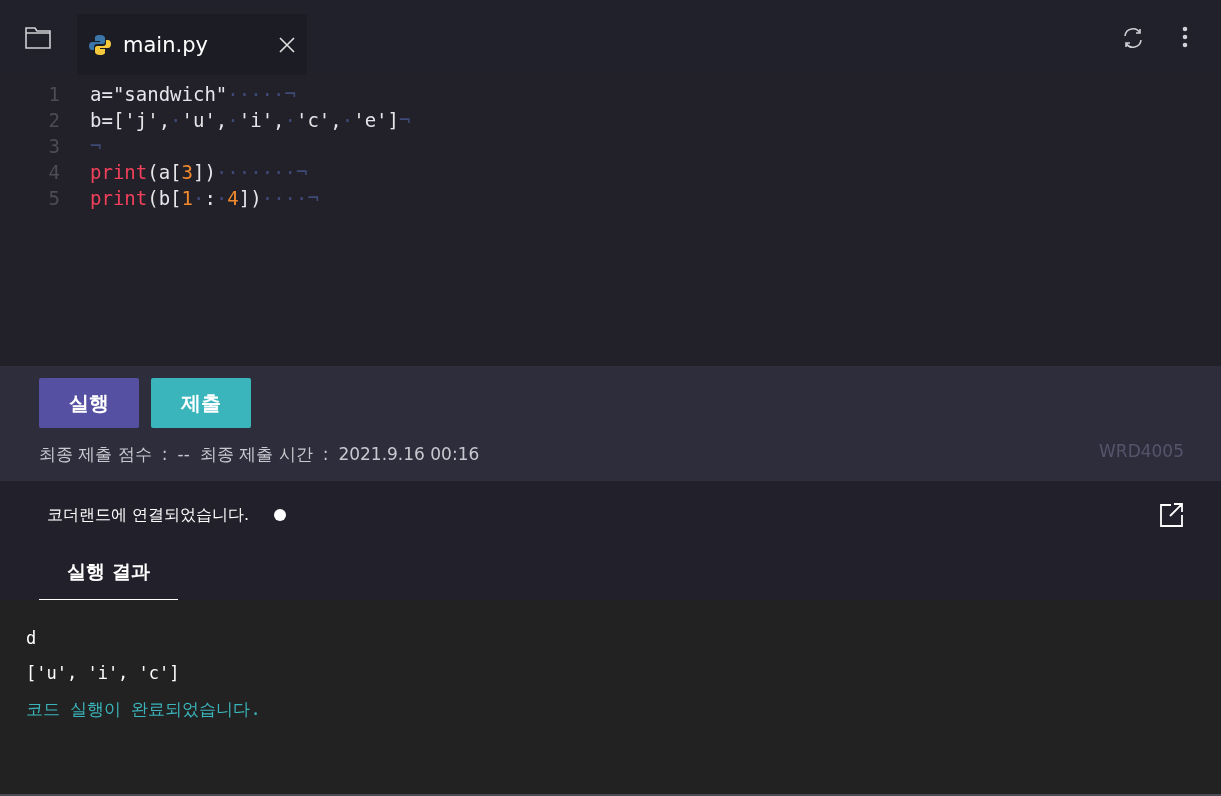  What do you see at coordinates (1133, 38) in the screenshot?
I see `refresh-icon` at bounding box center [1133, 38].